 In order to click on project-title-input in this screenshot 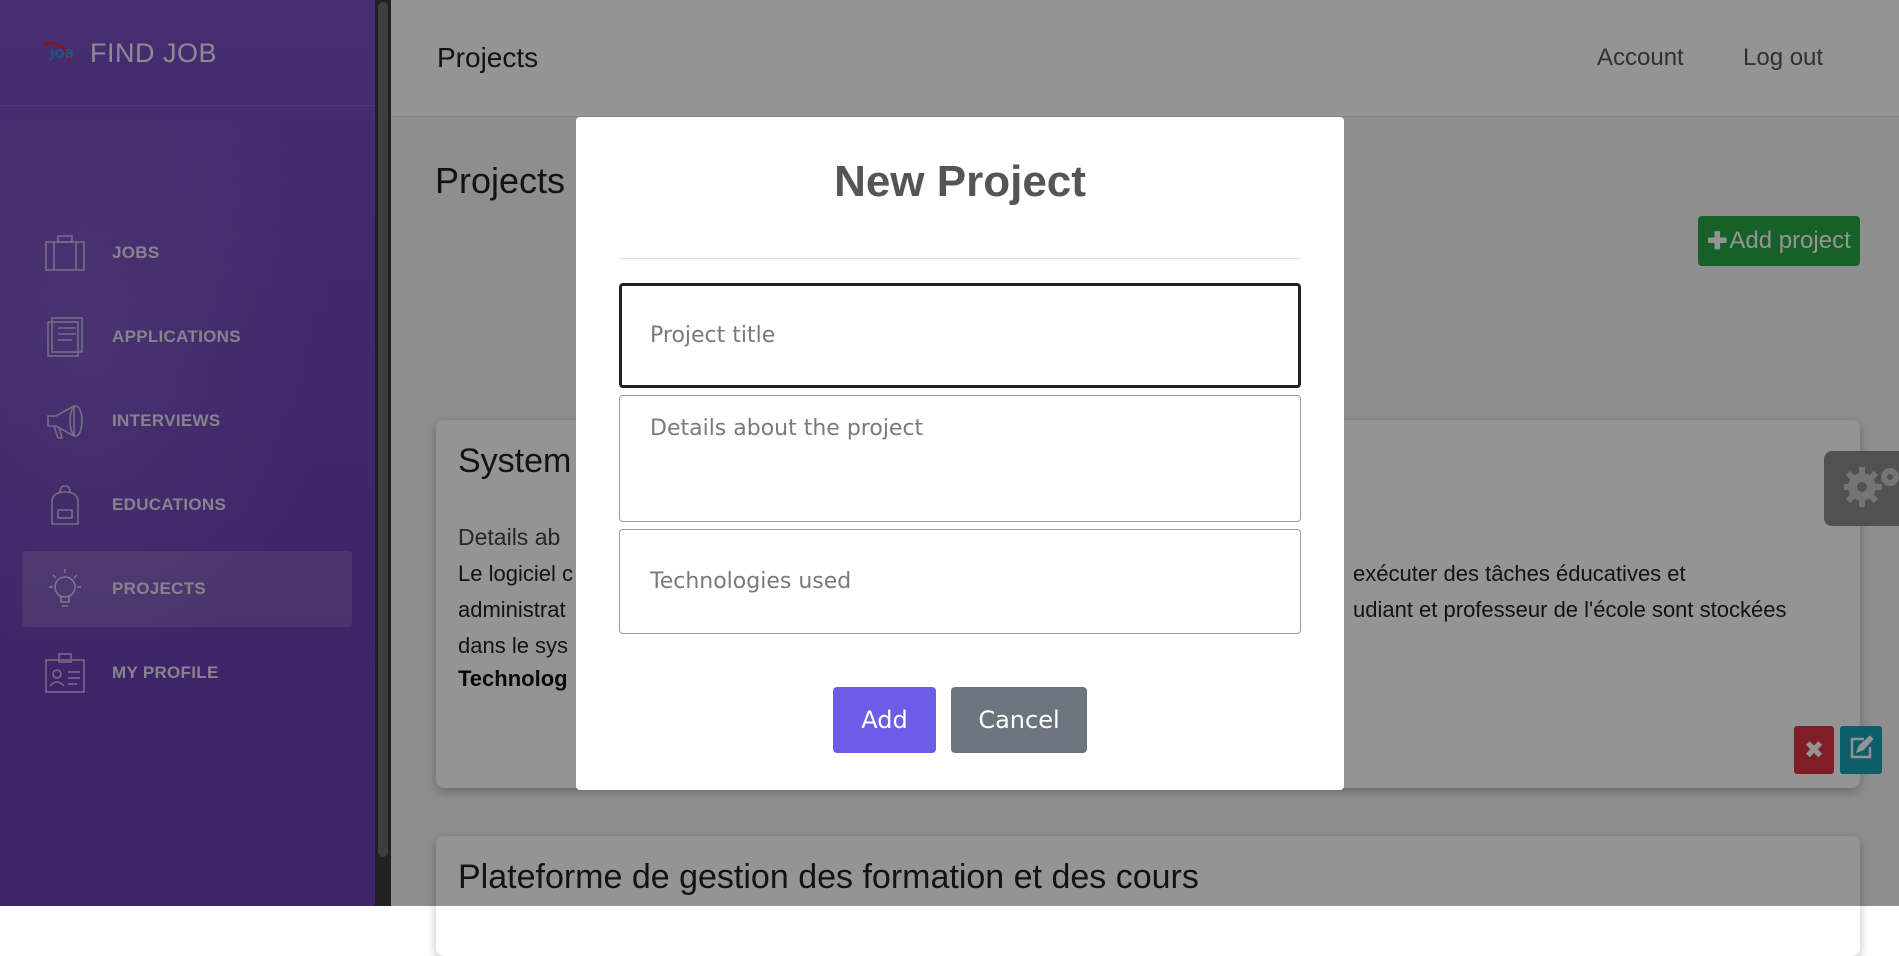, I will do `click(960, 335)`.